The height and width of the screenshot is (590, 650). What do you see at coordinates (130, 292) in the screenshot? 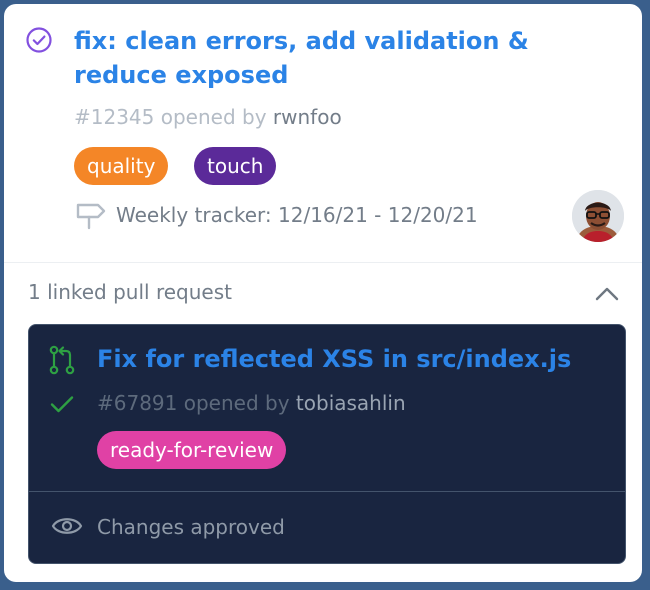
I see `linked-pr-header: 1 linked pull request` at bounding box center [130, 292].